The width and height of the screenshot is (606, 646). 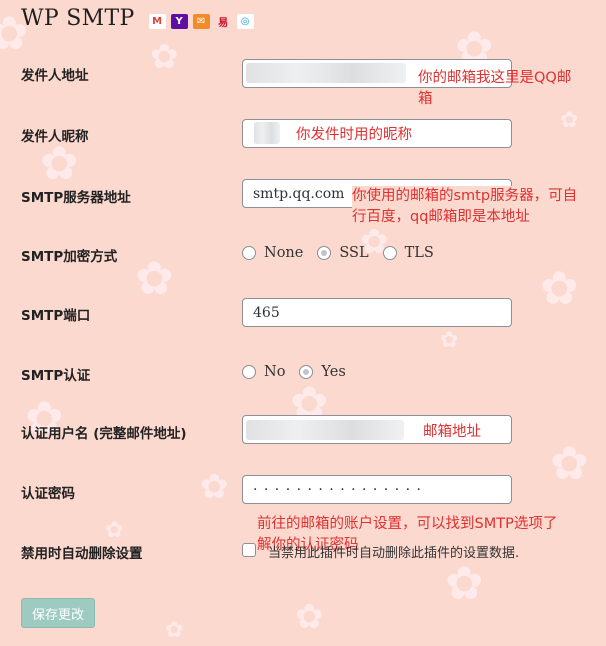 I want to click on smtp-auth-label: SMTP认证, so click(x=56, y=376).